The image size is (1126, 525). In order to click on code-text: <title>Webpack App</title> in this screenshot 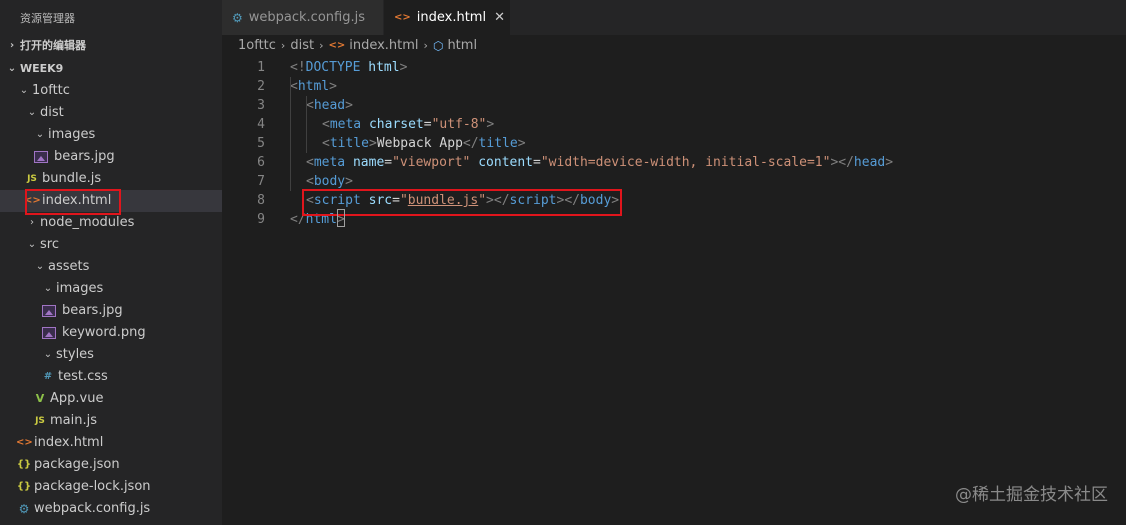, I will do `click(424, 143)`.